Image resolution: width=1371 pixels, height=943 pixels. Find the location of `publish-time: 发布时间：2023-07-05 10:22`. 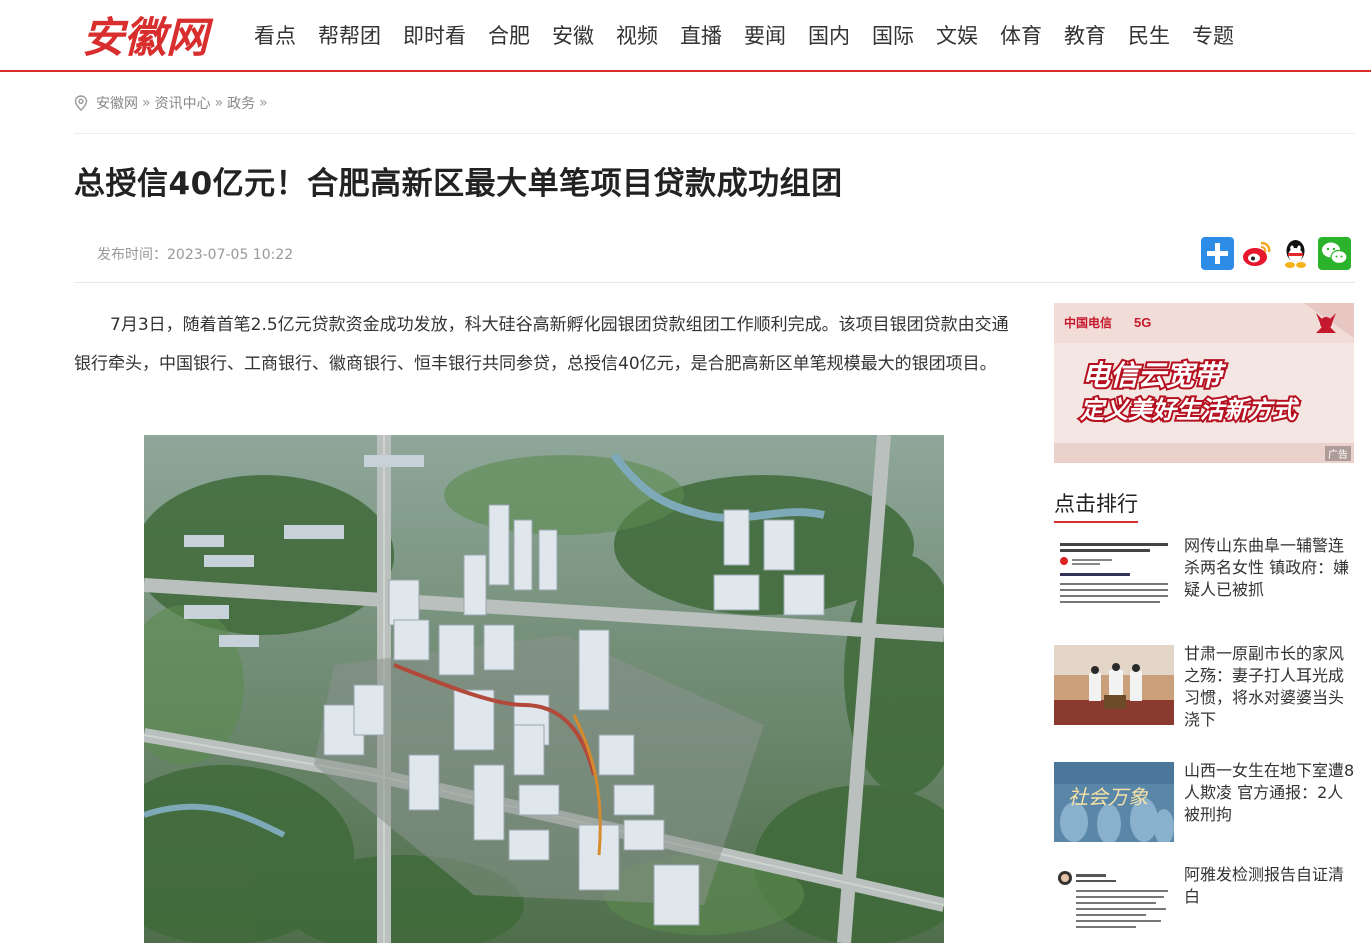

publish-time: 发布时间：2023-07-05 10:22 is located at coordinates (195, 255).